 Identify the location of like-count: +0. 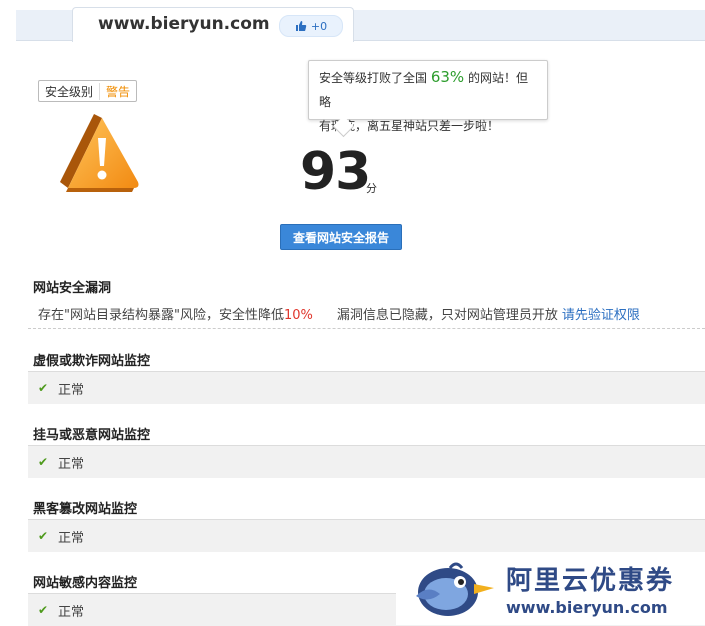
(319, 26).